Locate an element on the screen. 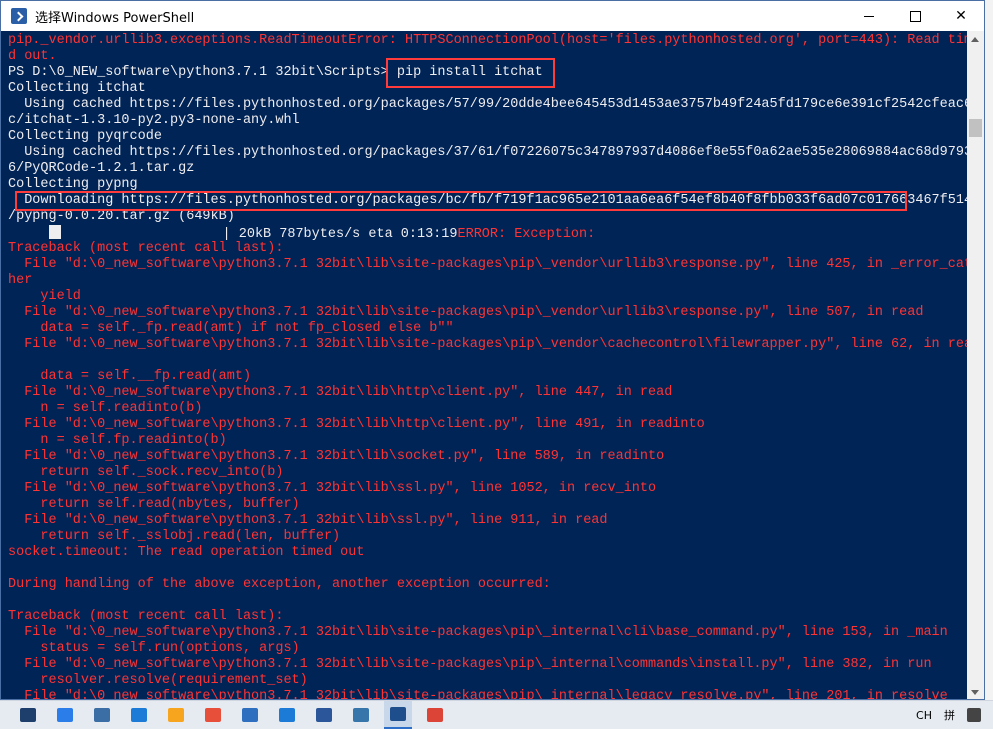 The width and height of the screenshot is (993, 729). system-tray: CH 拼 is located at coordinates (954, 715).